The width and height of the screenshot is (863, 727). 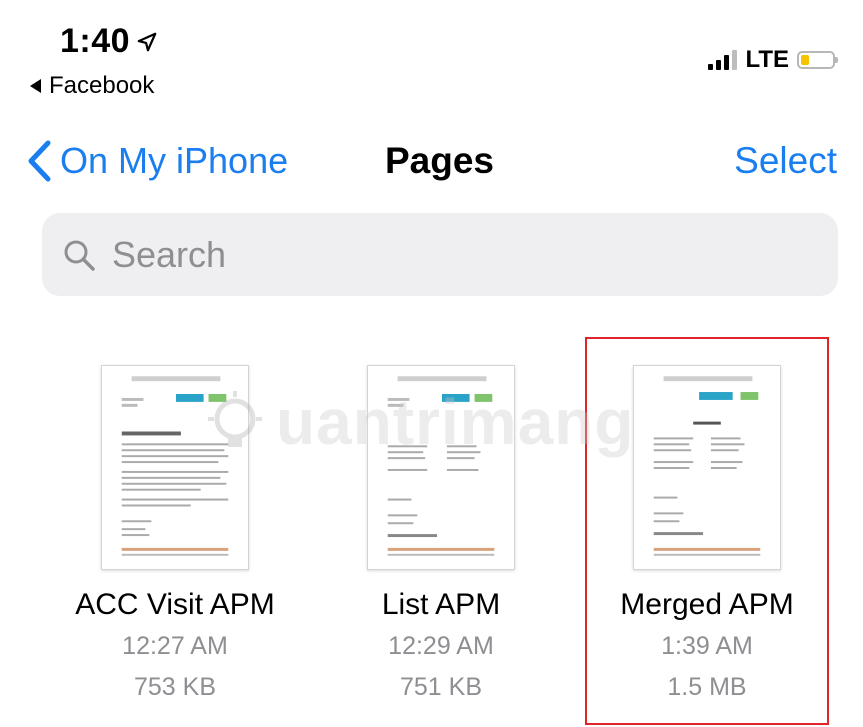 What do you see at coordinates (102, 85) in the screenshot?
I see `back-app-label: Facebook` at bounding box center [102, 85].